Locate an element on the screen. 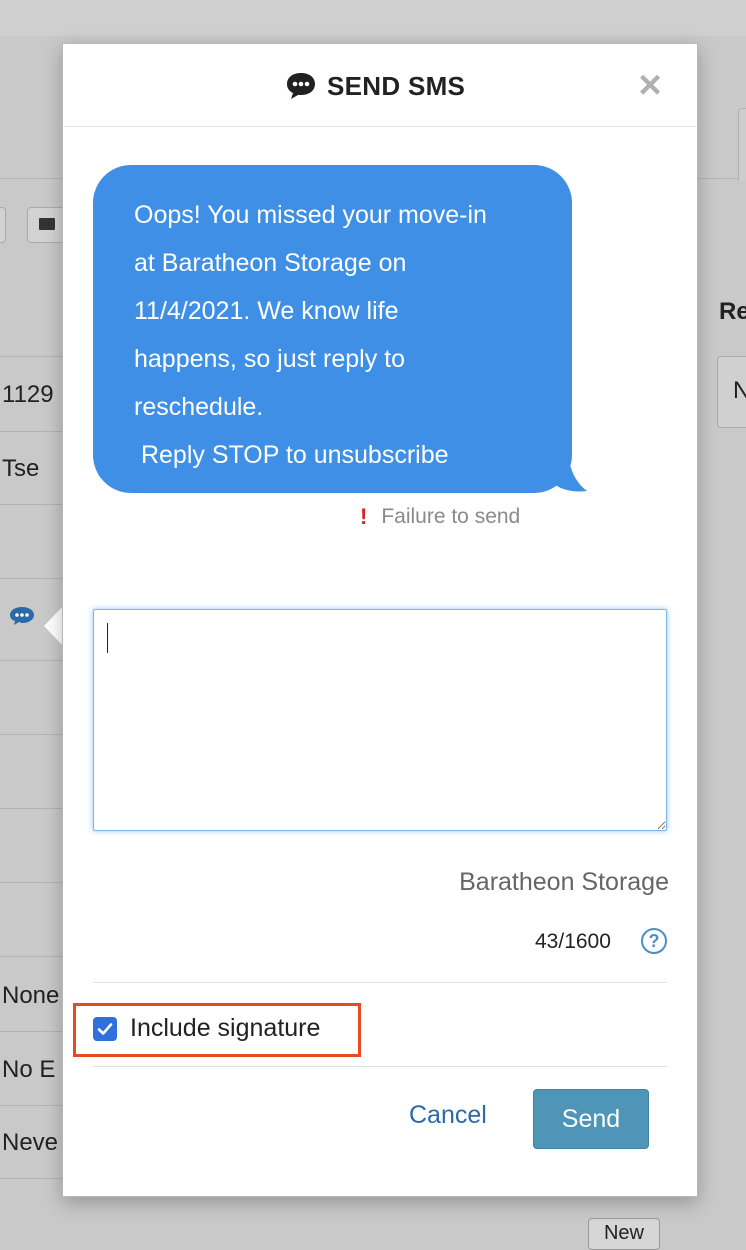 The width and height of the screenshot is (746, 1250). send-failure-status: ! Failure to send is located at coordinates (440, 517).